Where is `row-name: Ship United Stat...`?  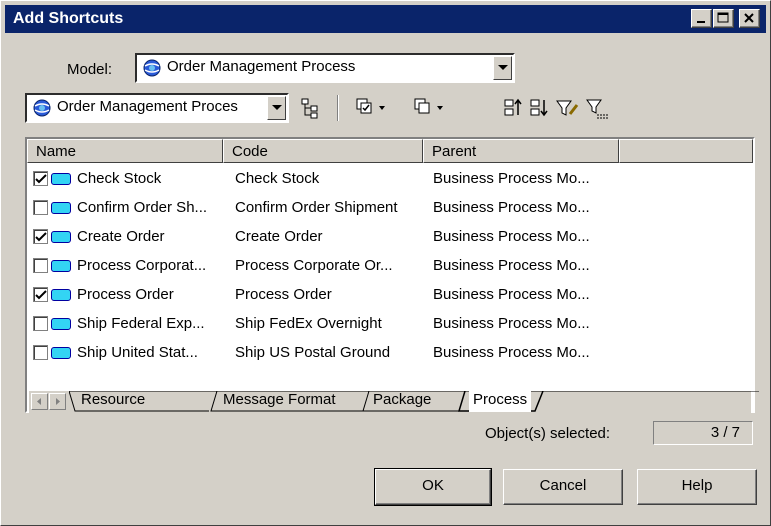 row-name: Ship United Stat... is located at coordinates (137, 352).